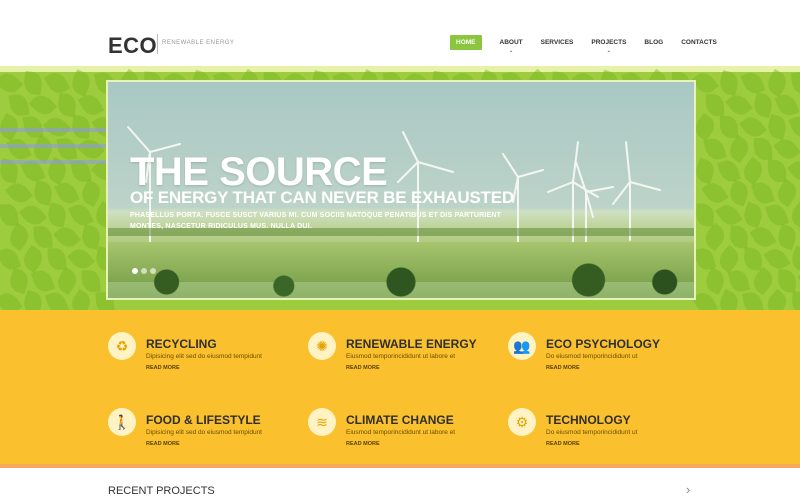  Describe the element at coordinates (259, 172) in the screenshot. I see `hero-title: THE SOURCE` at that location.